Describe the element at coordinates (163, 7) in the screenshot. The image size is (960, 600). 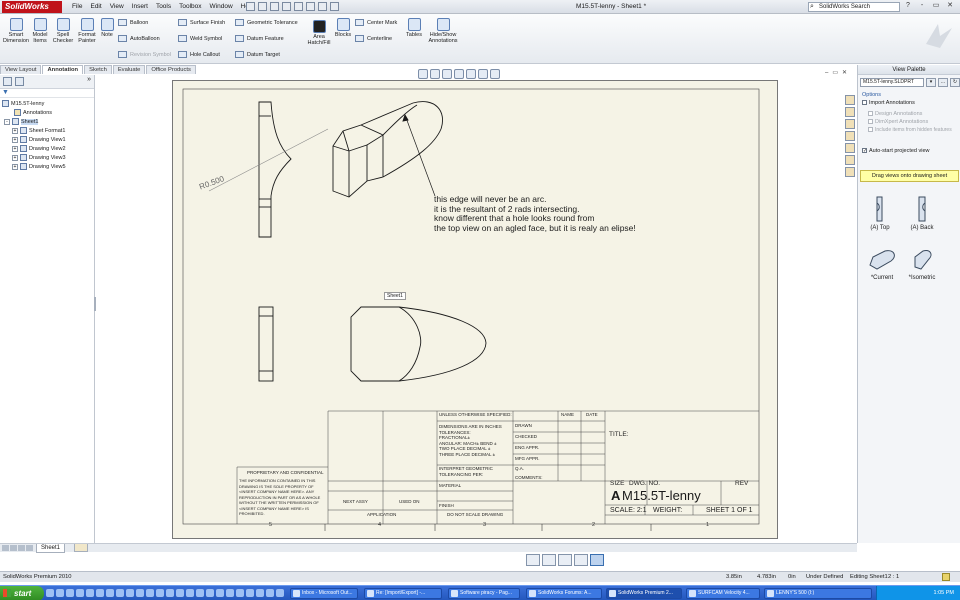
I see `menu-tools: Tools` at that location.